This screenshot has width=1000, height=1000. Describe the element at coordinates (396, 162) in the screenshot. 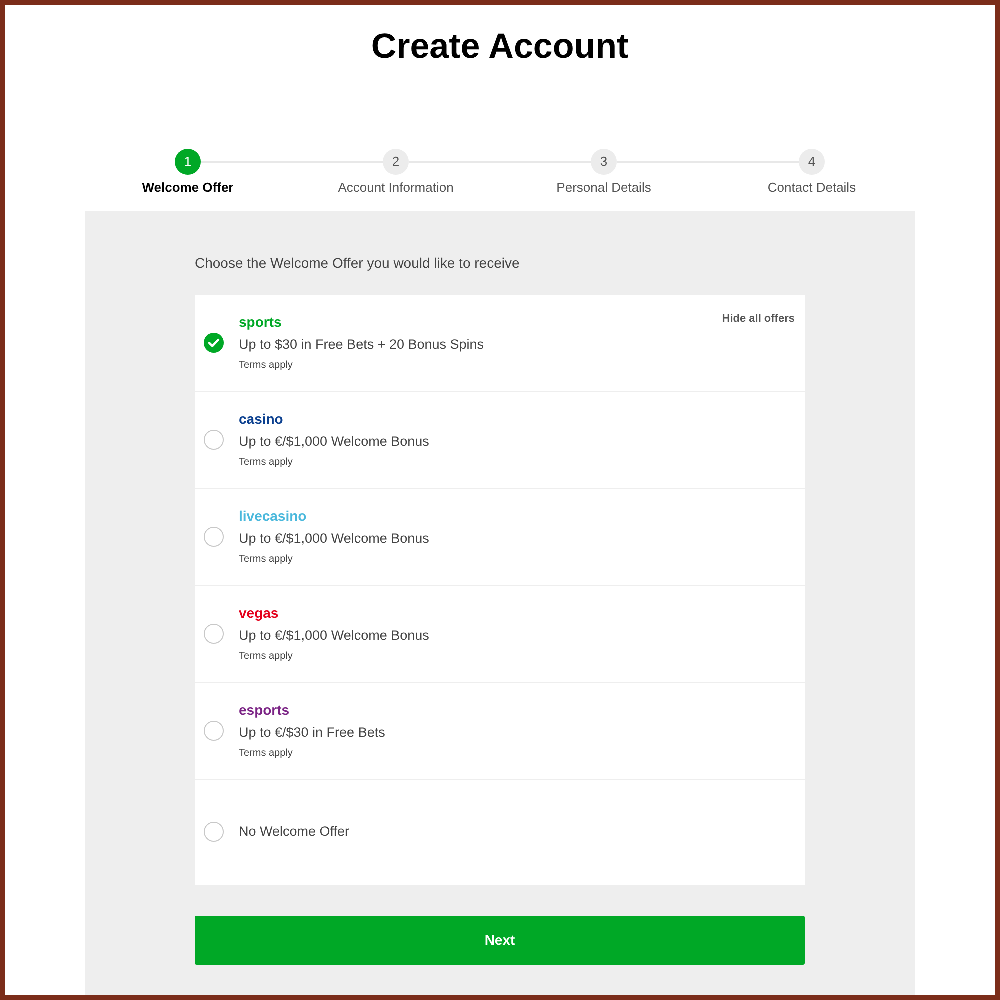

I see `step-number: 2` at that location.